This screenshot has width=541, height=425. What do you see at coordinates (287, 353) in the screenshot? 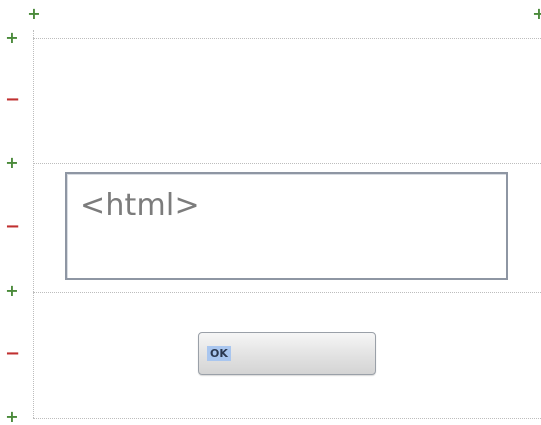
I see `ok-button: OK` at bounding box center [287, 353].